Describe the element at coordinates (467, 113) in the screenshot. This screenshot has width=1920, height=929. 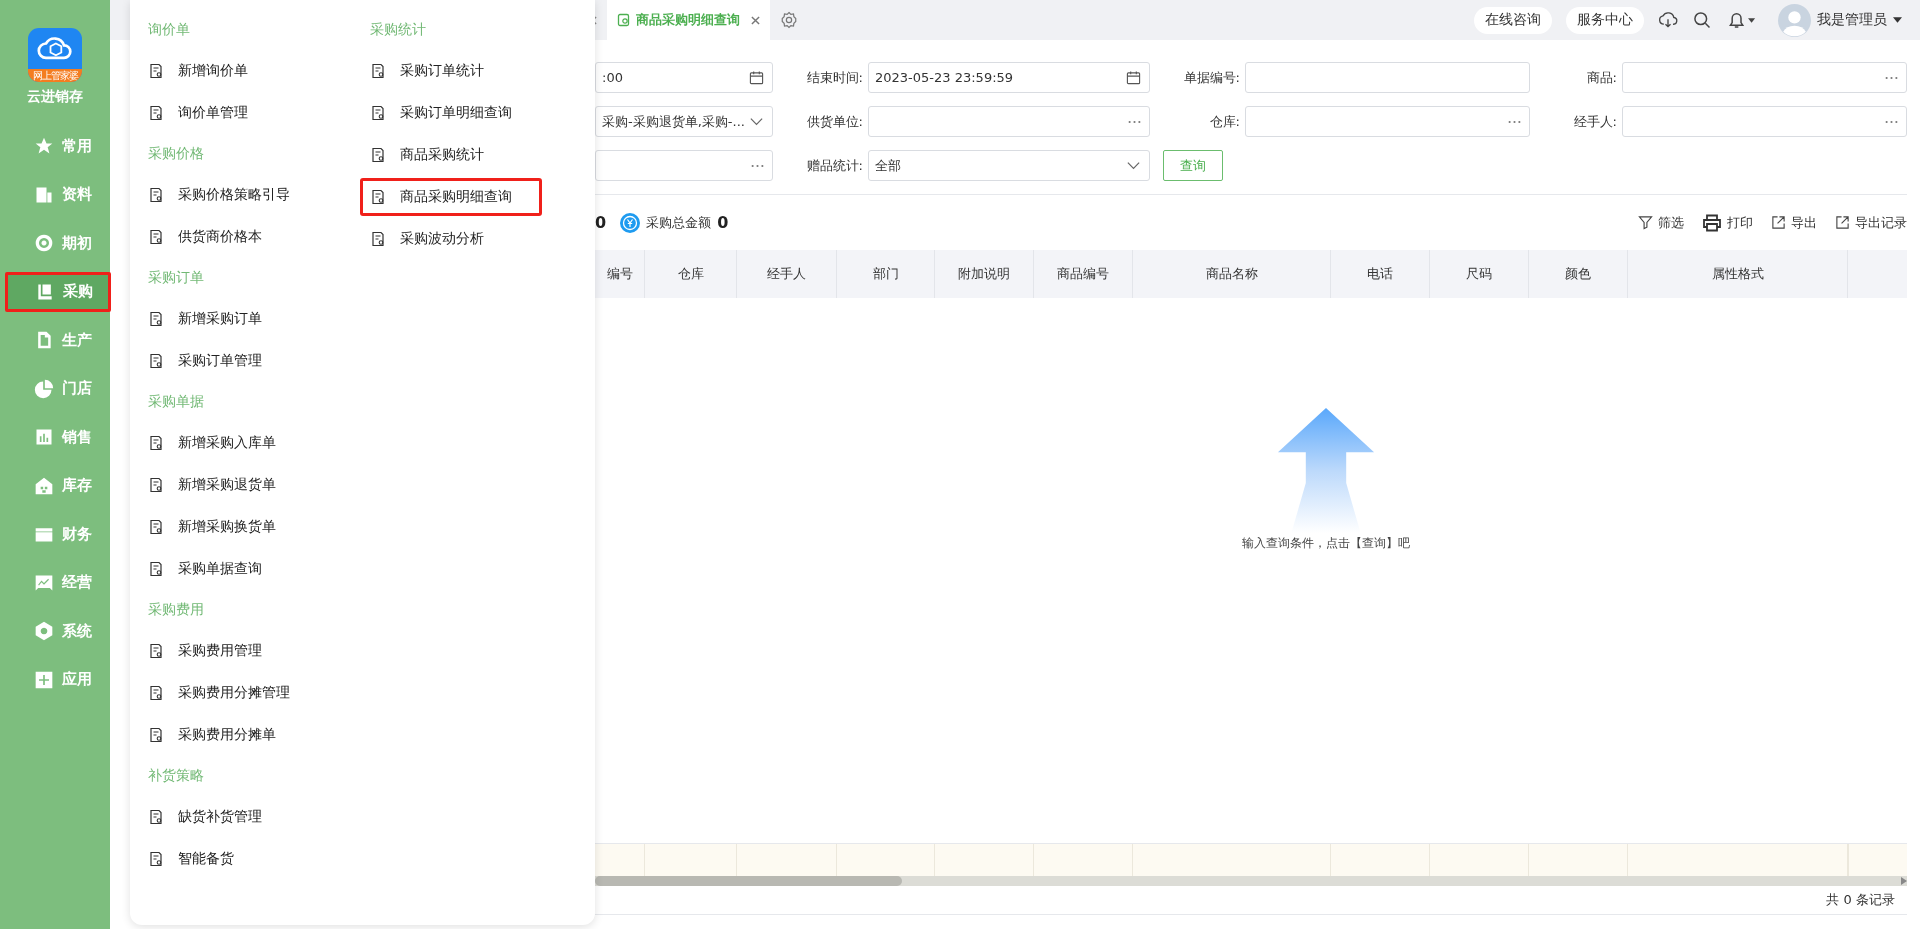
I see `menu-item: 采购订单明细查询` at that location.